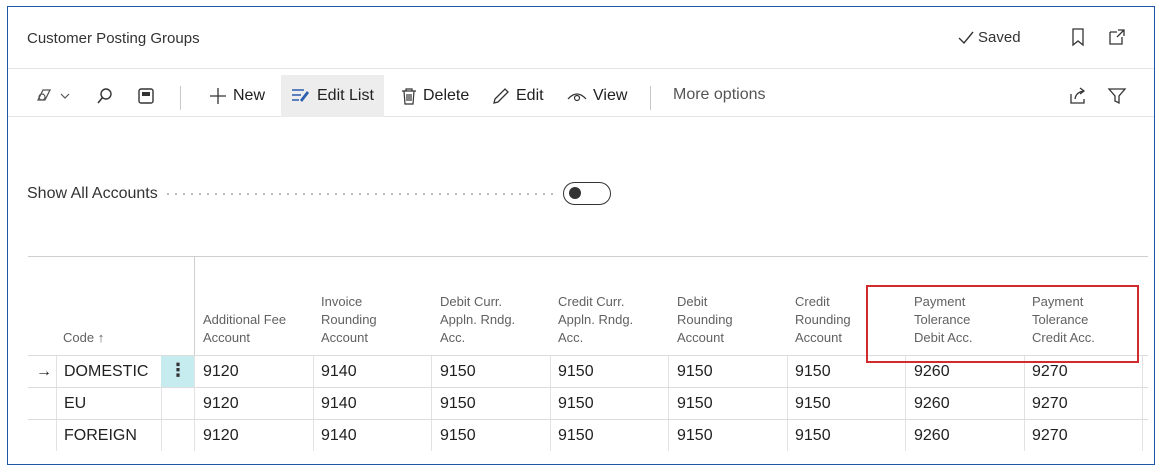  What do you see at coordinates (349, 320) in the screenshot?
I see `column-header-invoice-rounding-account: Invoice Rounding Account` at bounding box center [349, 320].